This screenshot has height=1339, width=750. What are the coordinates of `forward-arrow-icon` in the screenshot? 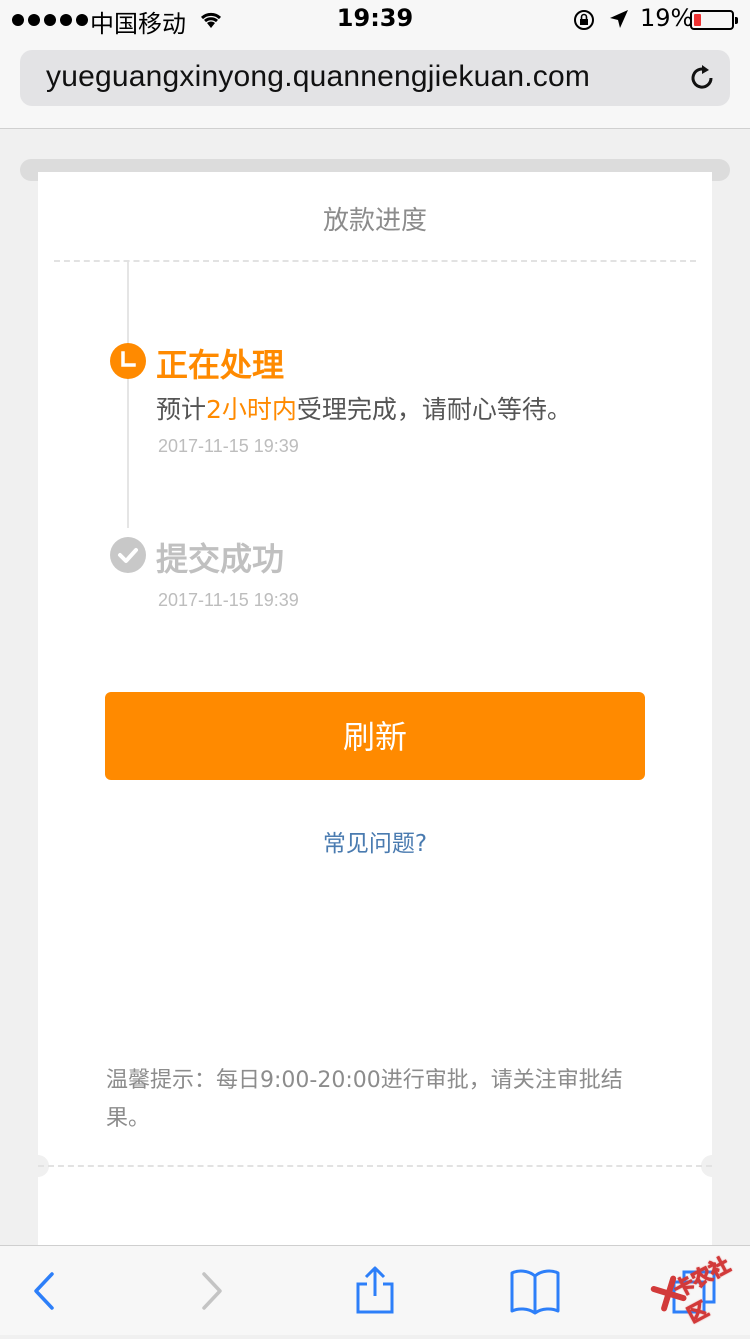 It's located at (211, 1291).